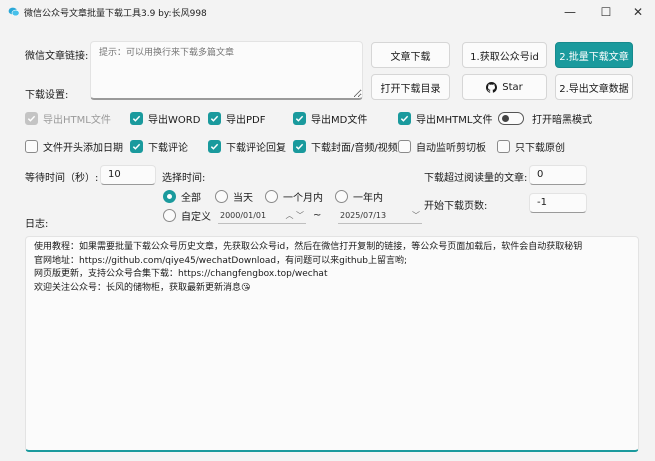 Image resolution: width=655 pixels, height=461 pixels. Describe the element at coordinates (234, 196) in the screenshot. I see `time-today-radio: 当天` at that location.